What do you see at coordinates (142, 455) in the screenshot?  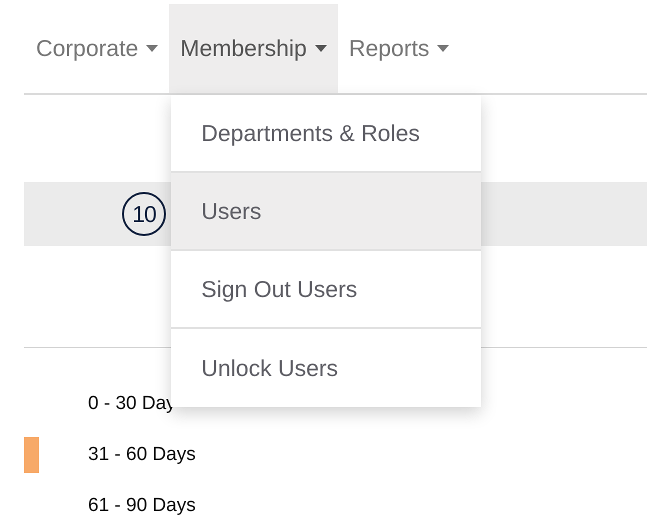 I see `legend-label: 31 - 60 Days` at bounding box center [142, 455].